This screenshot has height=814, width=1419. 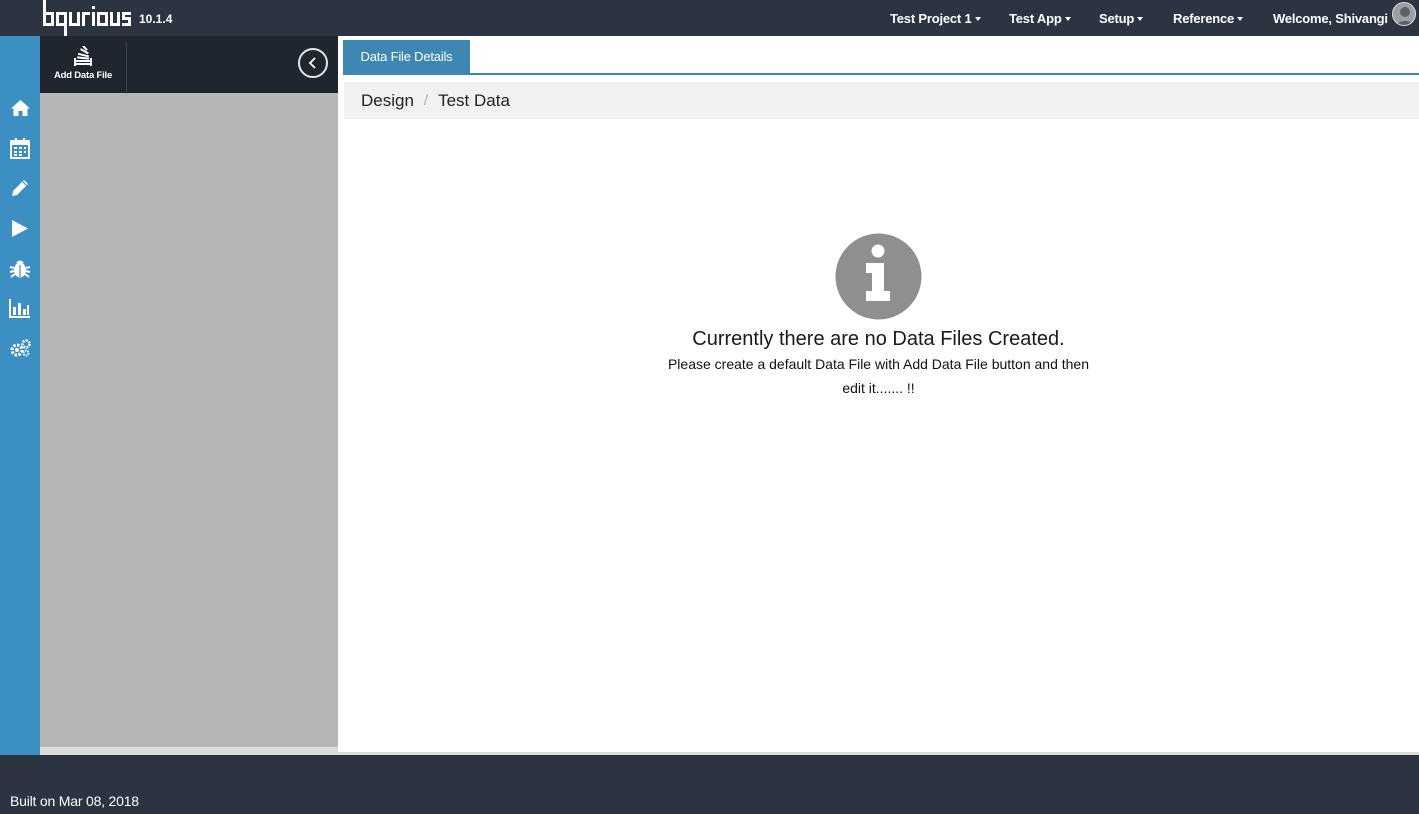 I want to click on bar-chart-icon, so click(x=20, y=308).